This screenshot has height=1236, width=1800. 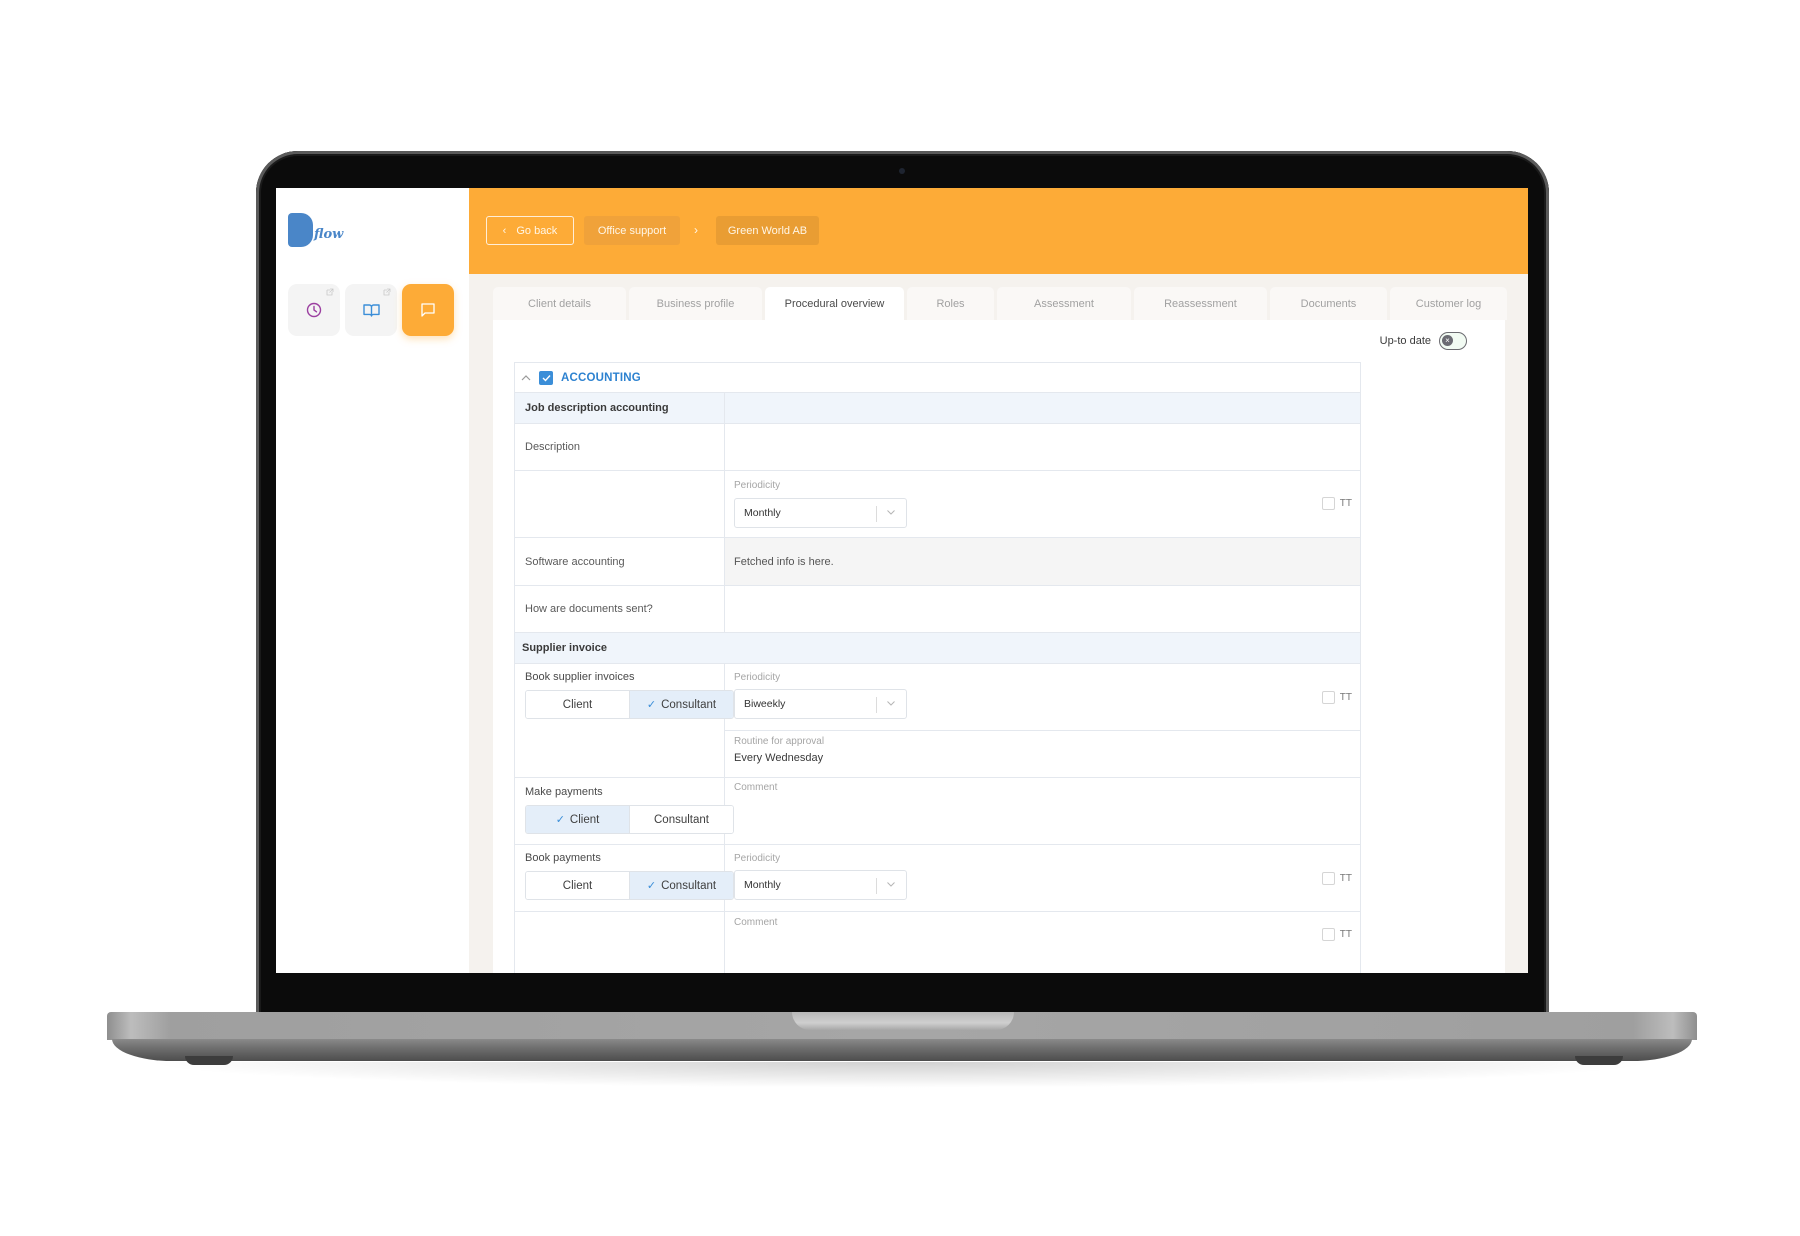 I want to click on tab-assessment: Assessment, so click(x=1064, y=303).